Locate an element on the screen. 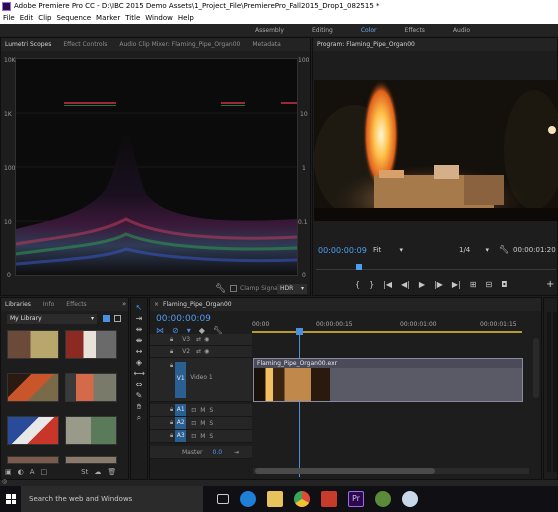 The image size is (558, 512). character-style-icon: A is located at coordinates (32, 472).